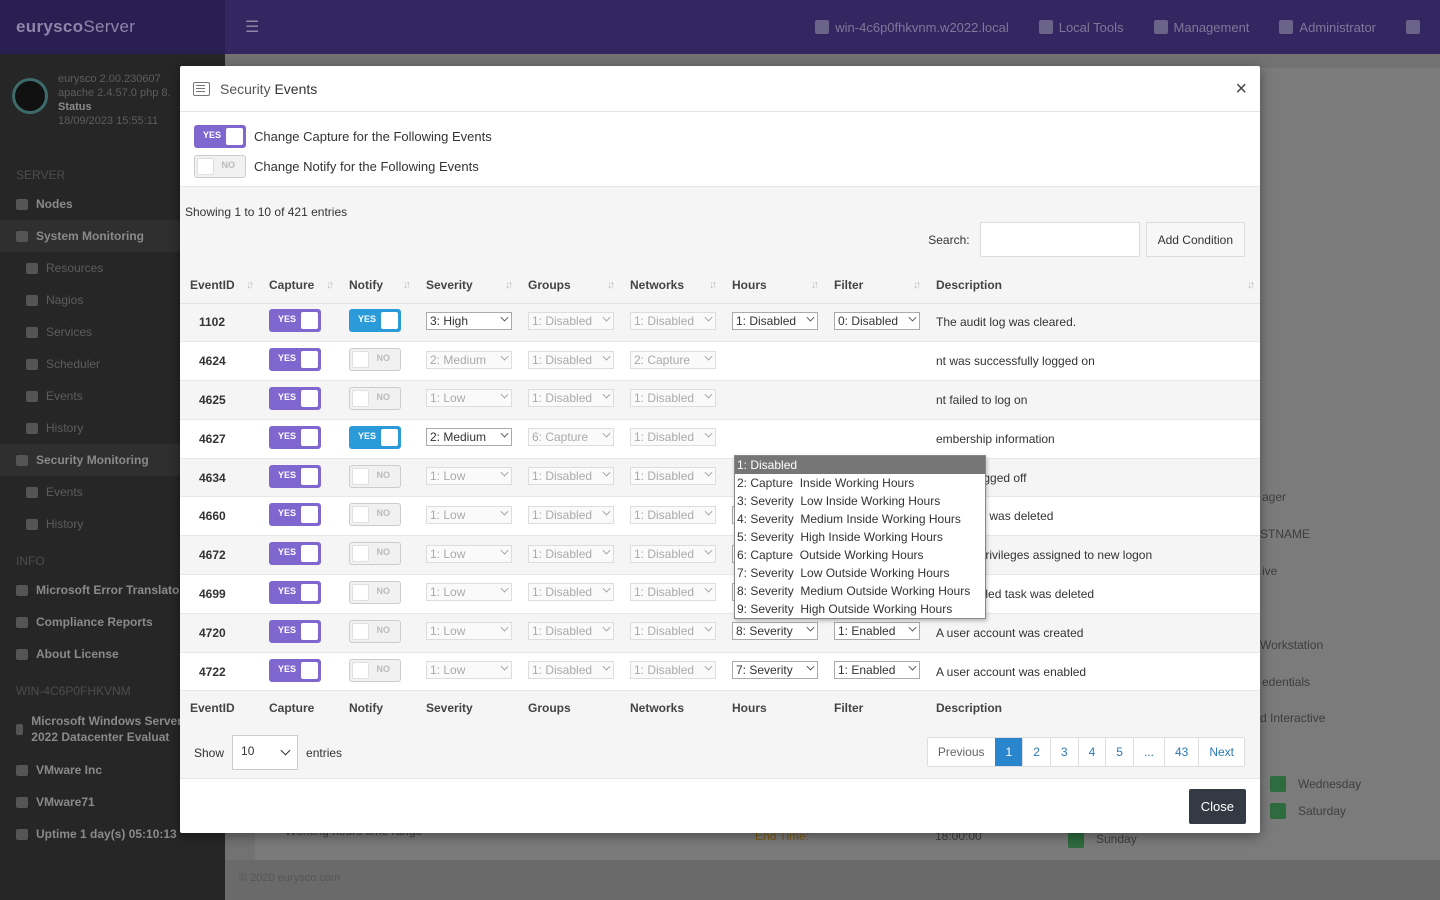 The image size is (1440, 900). Describe the element at coordinates (377, 286) in the screenshot. I see `column-header: Notify ↓↑` at that location.